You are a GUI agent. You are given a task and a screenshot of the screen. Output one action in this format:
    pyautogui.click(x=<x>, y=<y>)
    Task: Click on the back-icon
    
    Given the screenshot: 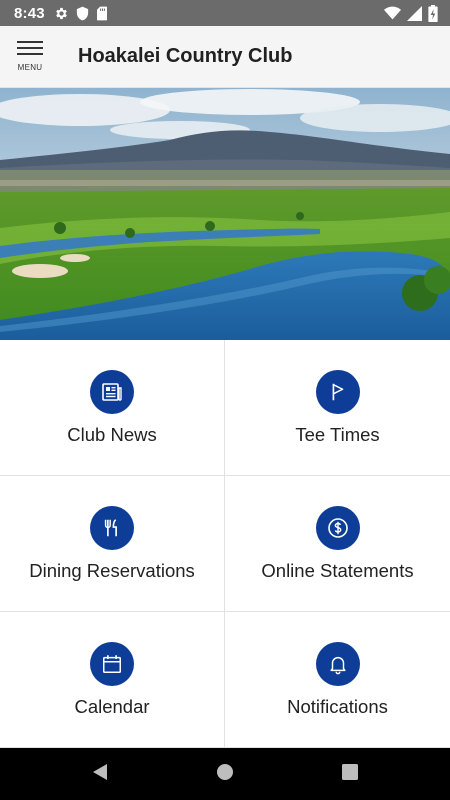 What is the action you would take?
    pyautogui.click(x=100, y=774)
    